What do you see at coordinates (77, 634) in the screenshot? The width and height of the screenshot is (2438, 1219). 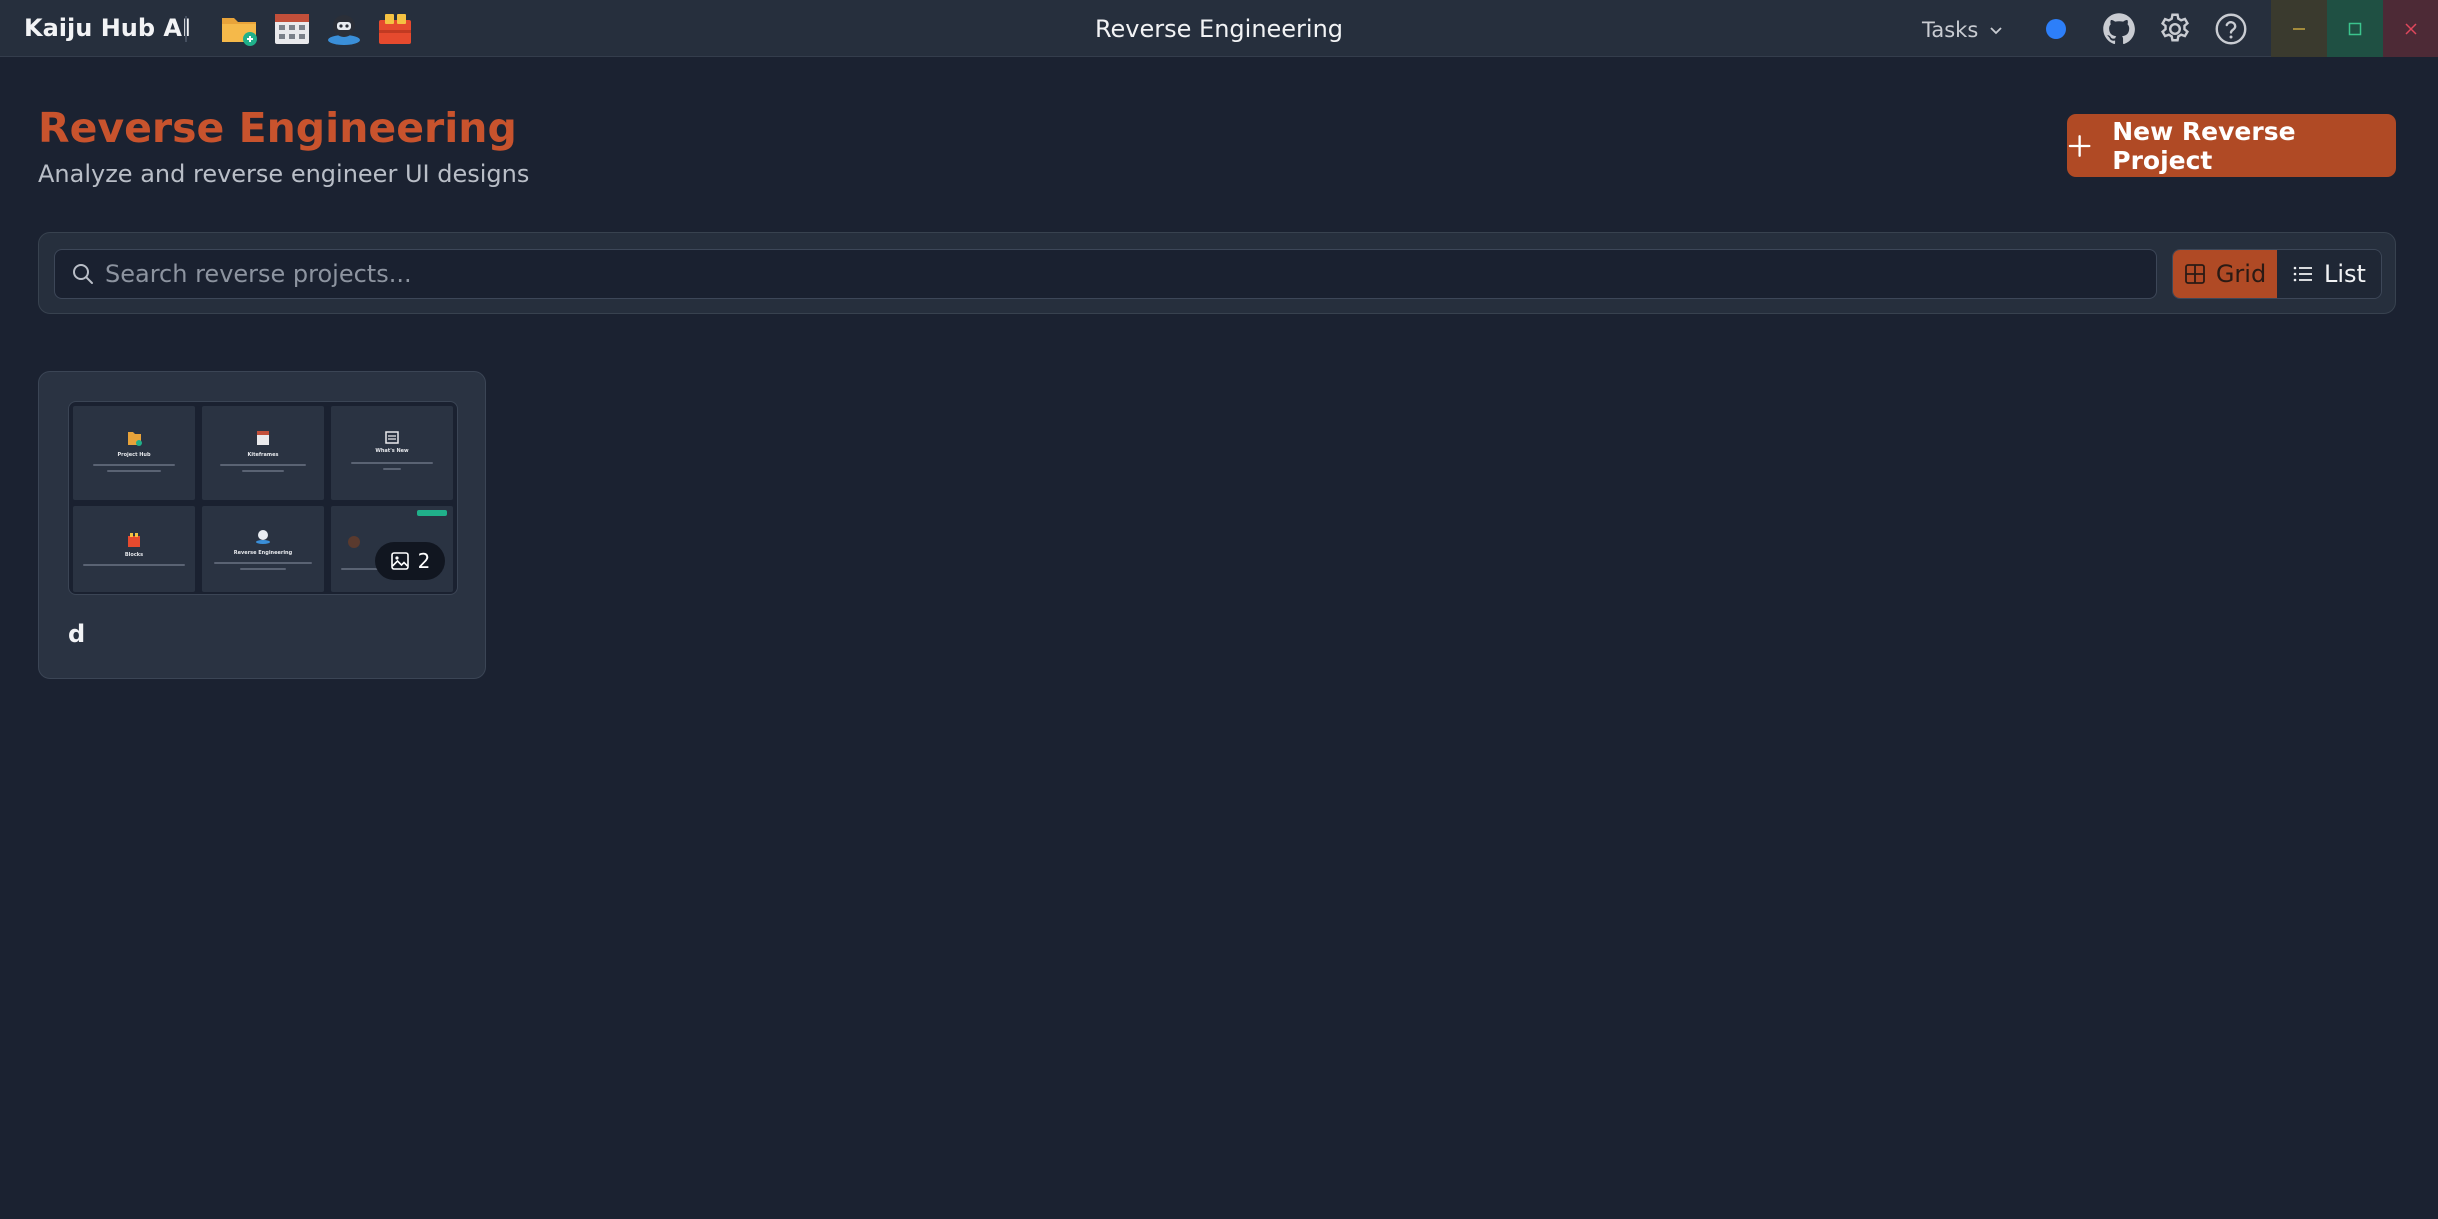 I see `project-name: d` at bounding box center [77, 634].